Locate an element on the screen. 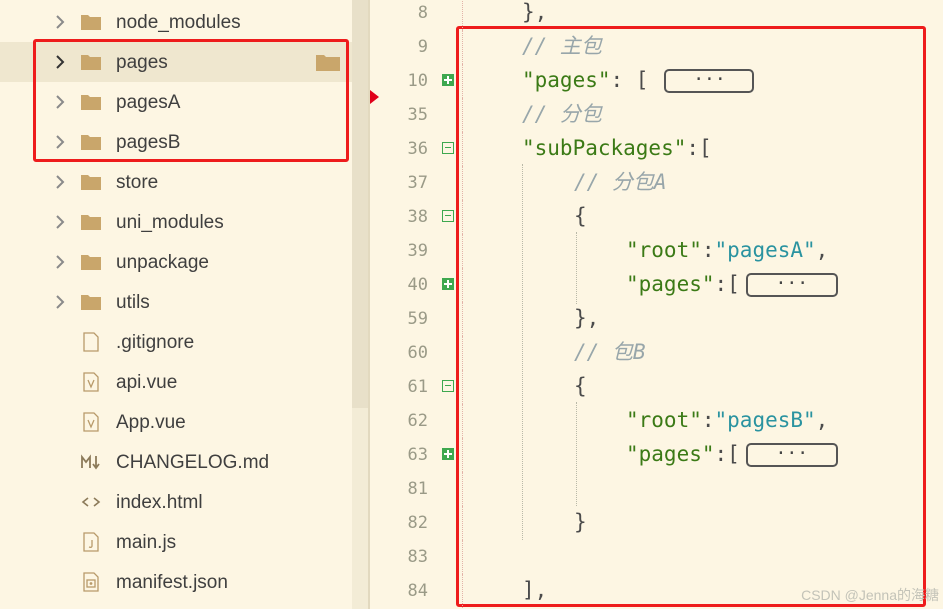 The width and height of the screenshot is (943, 609). code-text: "subPackages":[ is located at coordinates (617, 148).